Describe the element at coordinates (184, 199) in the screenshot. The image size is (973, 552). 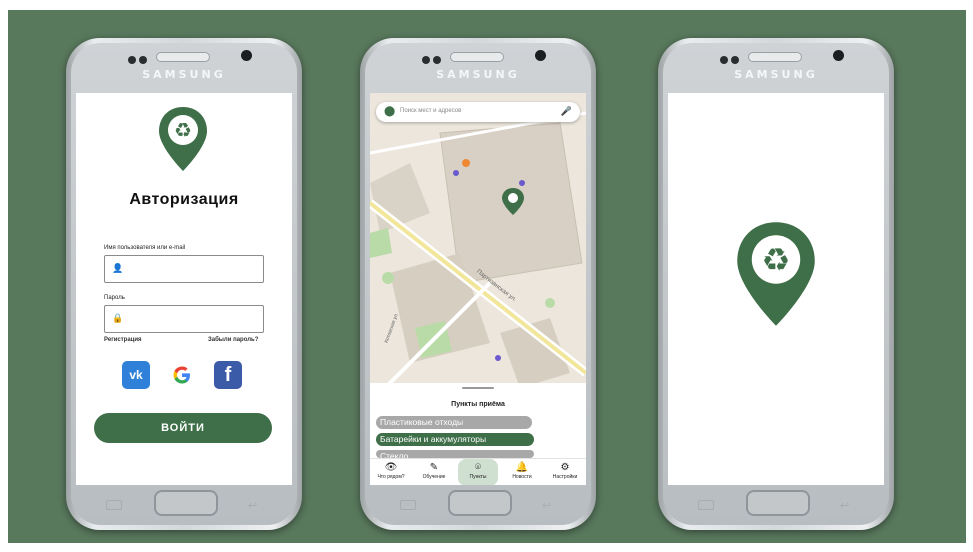
I see `page-title: Авторизация` at that location.